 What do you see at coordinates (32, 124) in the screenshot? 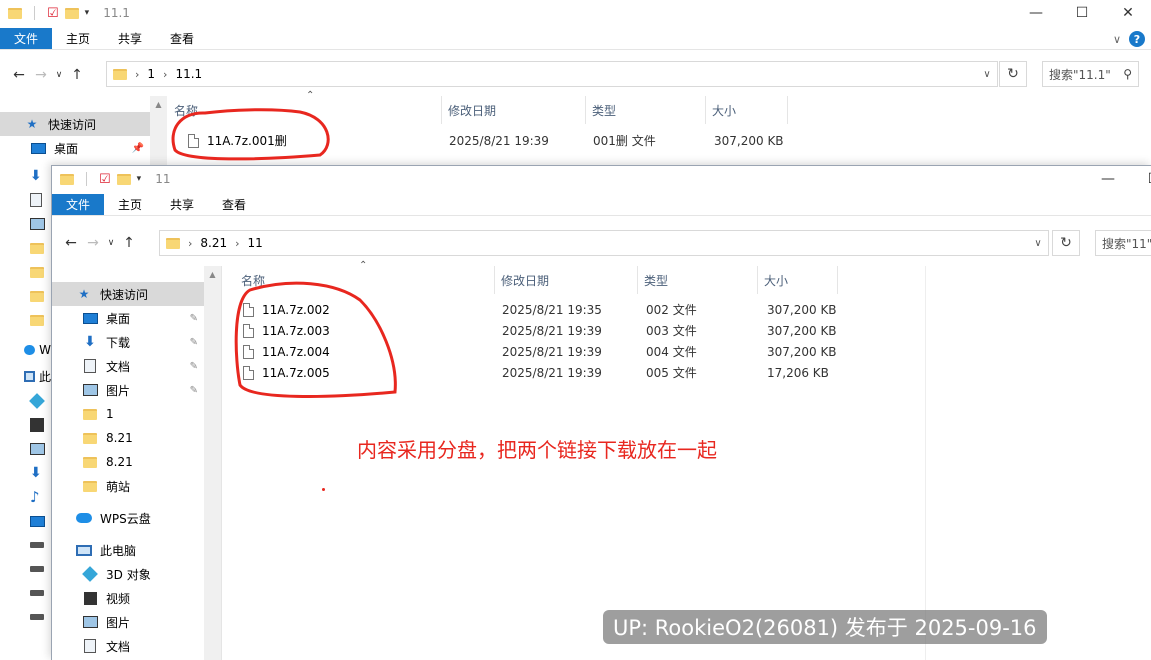
I see `star-icon: ★` at bounding box center [32, 124].